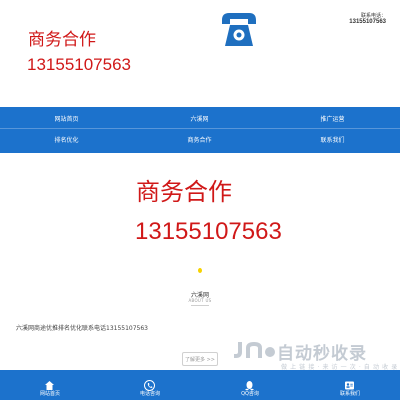 The image size is (400, 400). I want to click on footer-home-label: 网站首页, so click(49, 394).